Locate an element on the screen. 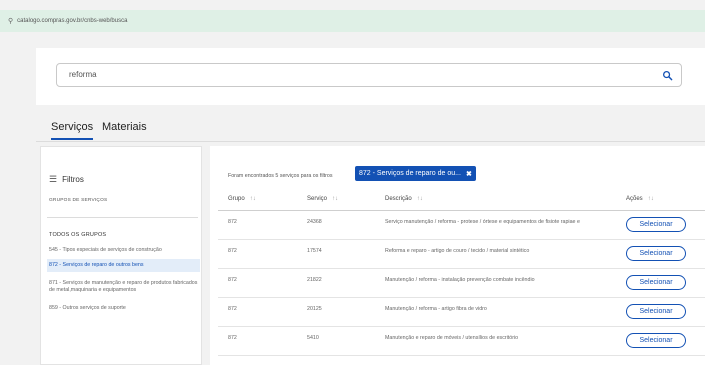 The width and height of the screenshot is (705, 365). groups-caption: GRUPOS DE SERVIÇOS is located at coordinates (78, 200).